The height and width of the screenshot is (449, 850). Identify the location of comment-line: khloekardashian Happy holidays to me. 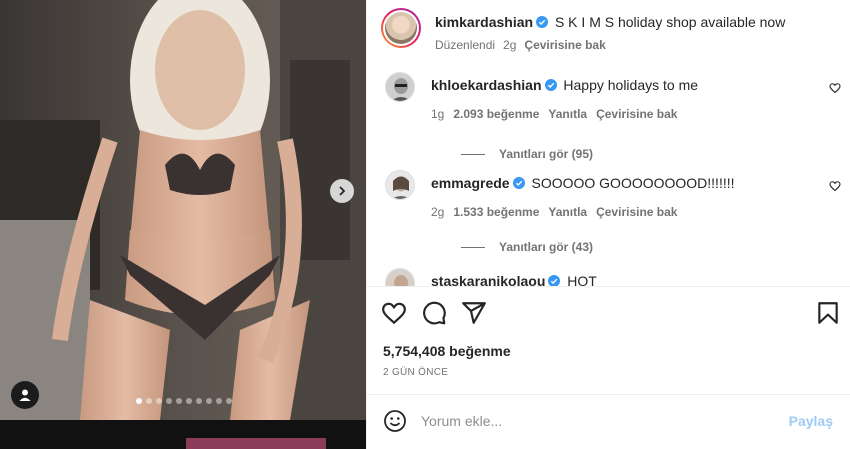
(564, 85).